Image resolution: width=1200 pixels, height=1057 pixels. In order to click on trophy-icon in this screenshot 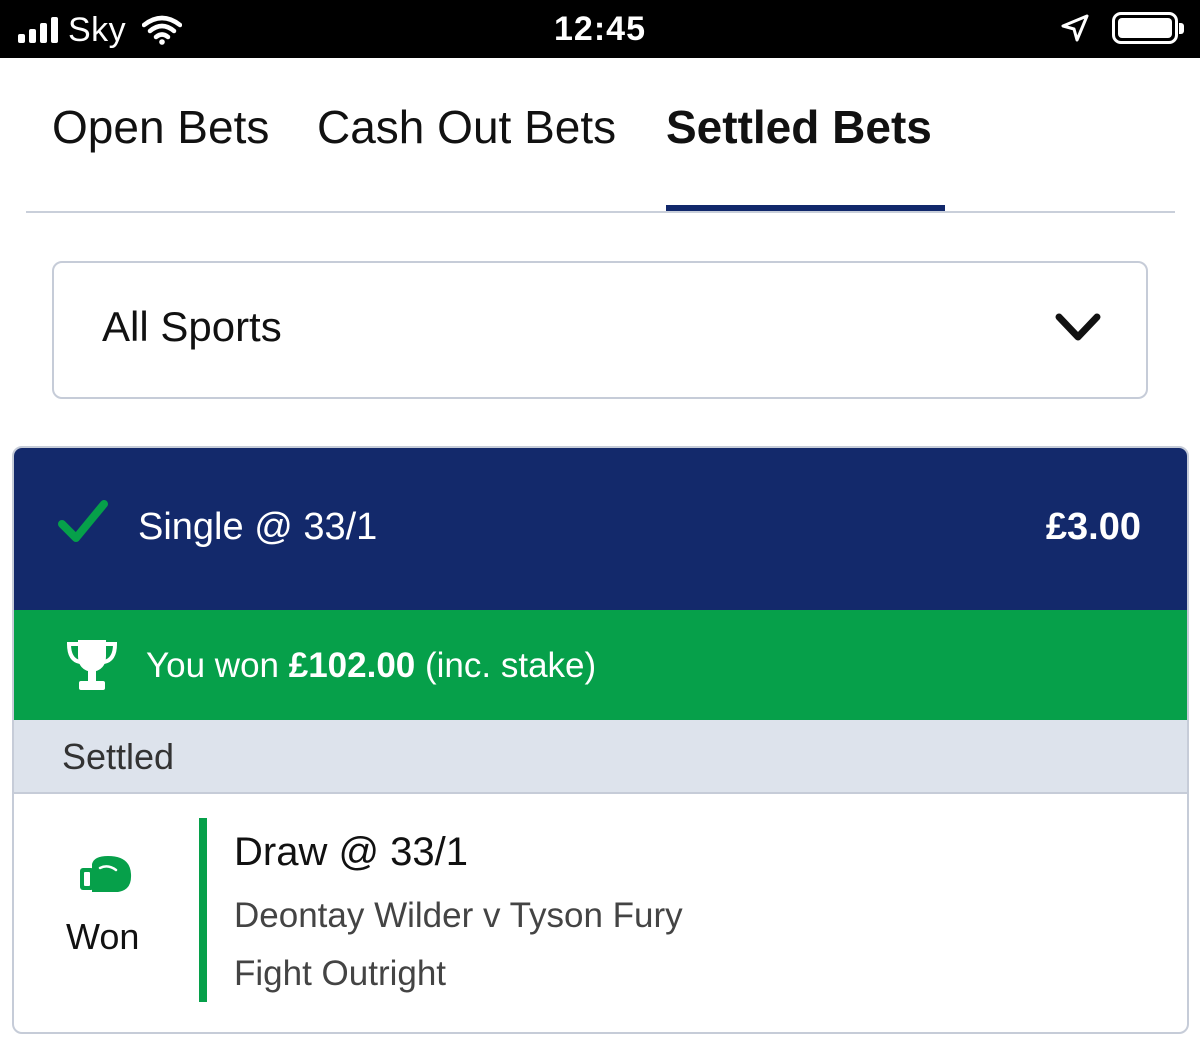, I will do `click(92, 665)`.